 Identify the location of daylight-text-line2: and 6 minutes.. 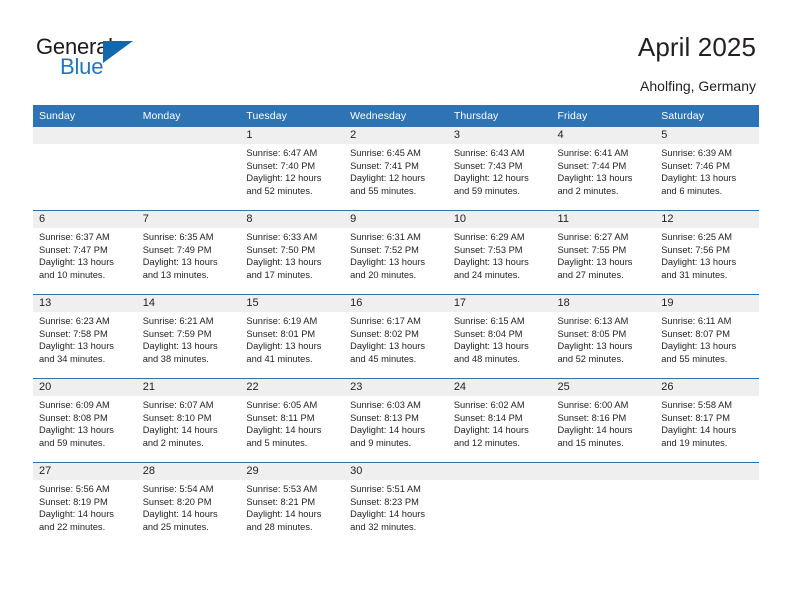
(692, 190).